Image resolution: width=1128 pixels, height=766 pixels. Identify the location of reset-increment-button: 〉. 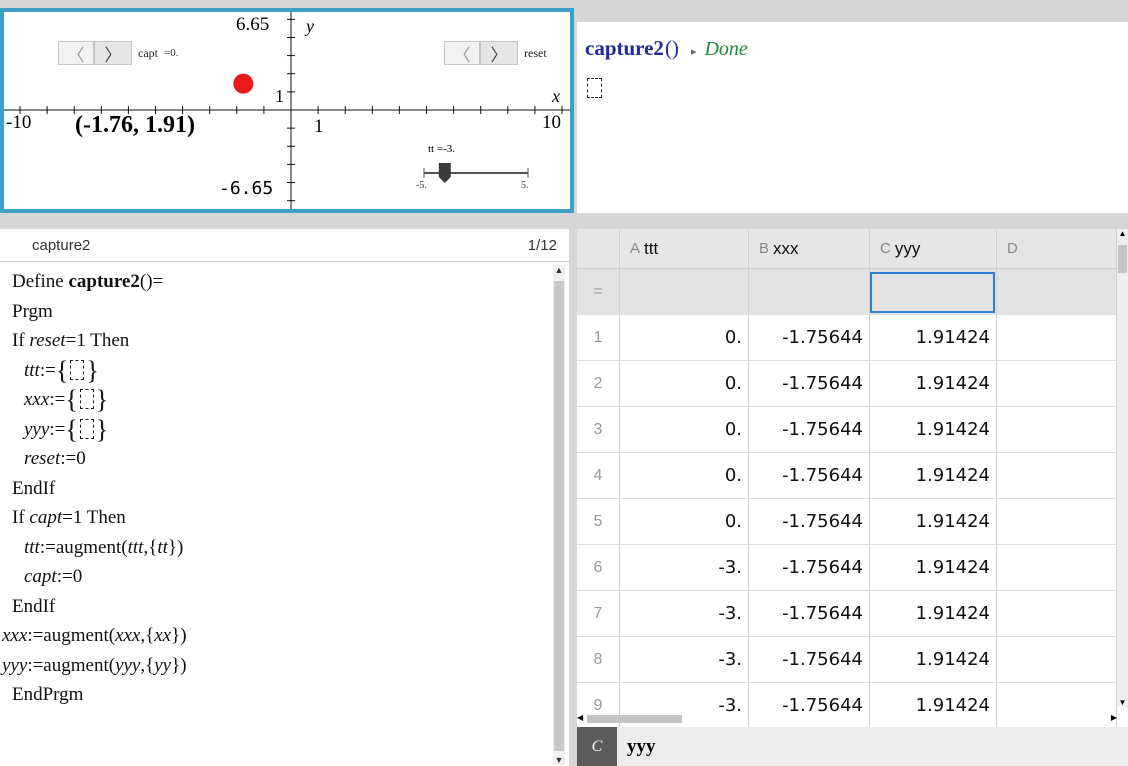
(499, 53).